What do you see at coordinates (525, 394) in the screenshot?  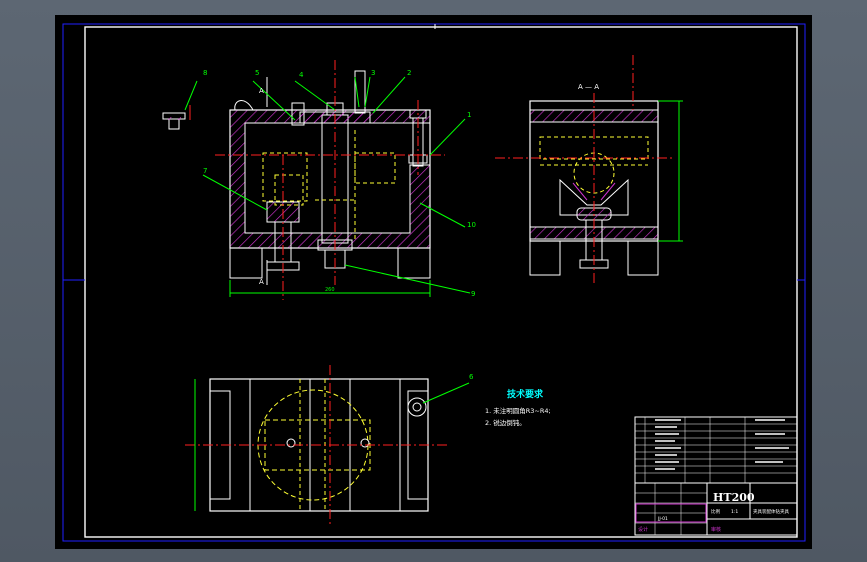 I see `tech-requirements-title: 技术要求` at bounding box center [525, 394].